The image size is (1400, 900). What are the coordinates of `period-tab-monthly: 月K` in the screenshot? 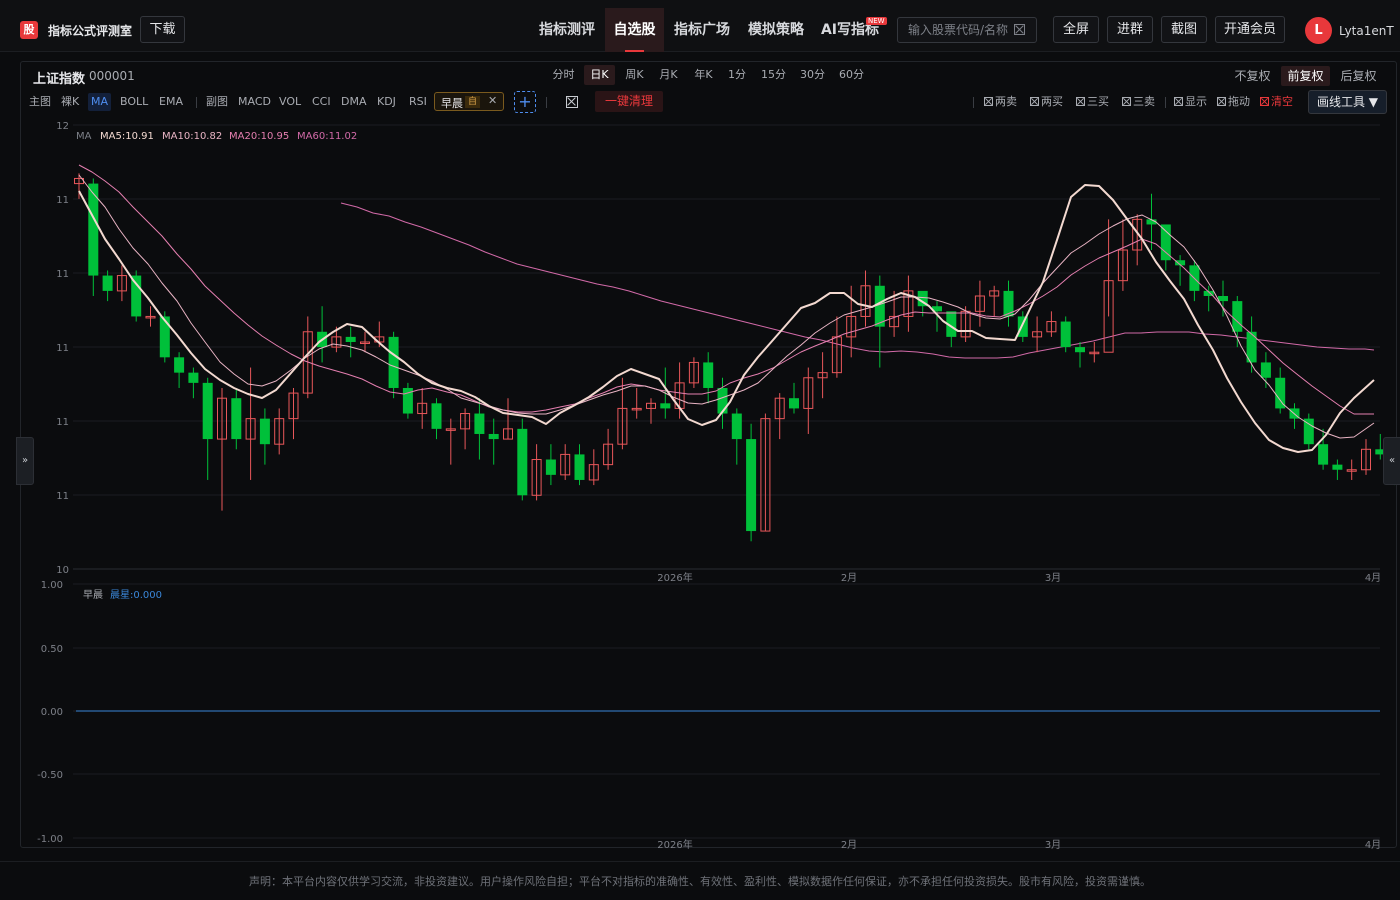 It's located at (668, 75).